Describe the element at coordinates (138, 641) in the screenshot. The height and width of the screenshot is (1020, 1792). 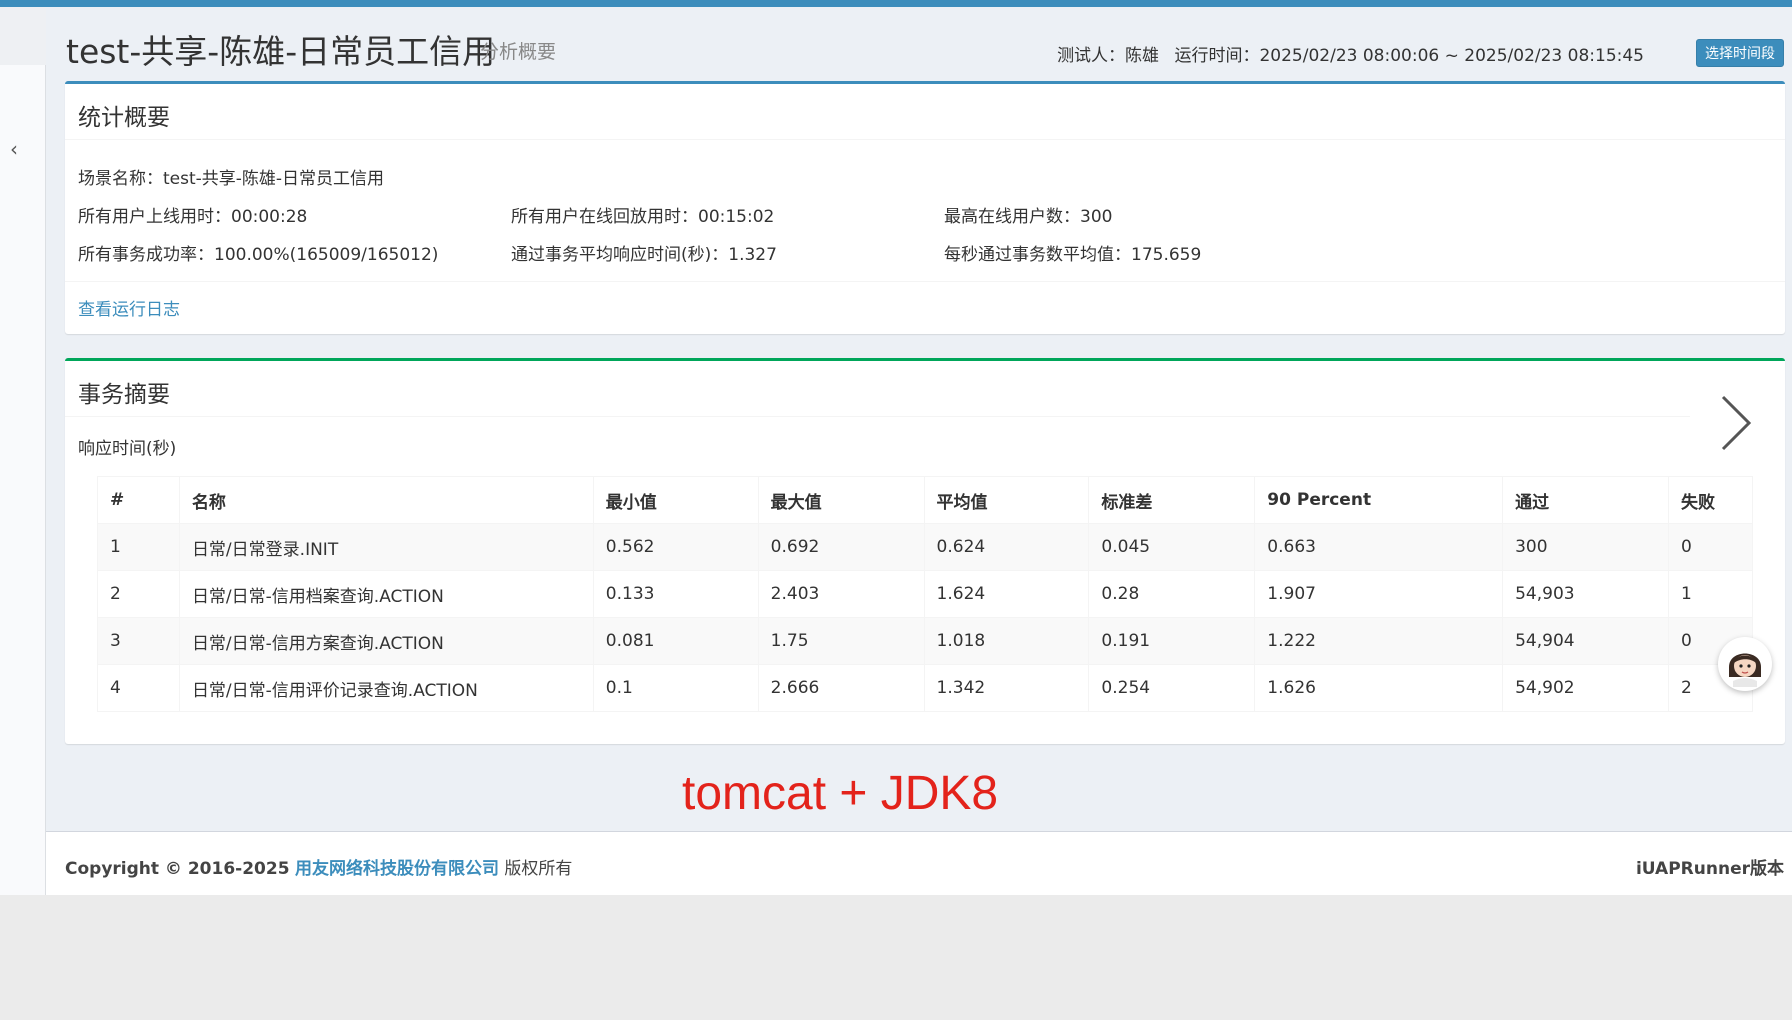
I see `table-cell: 3` at that location.